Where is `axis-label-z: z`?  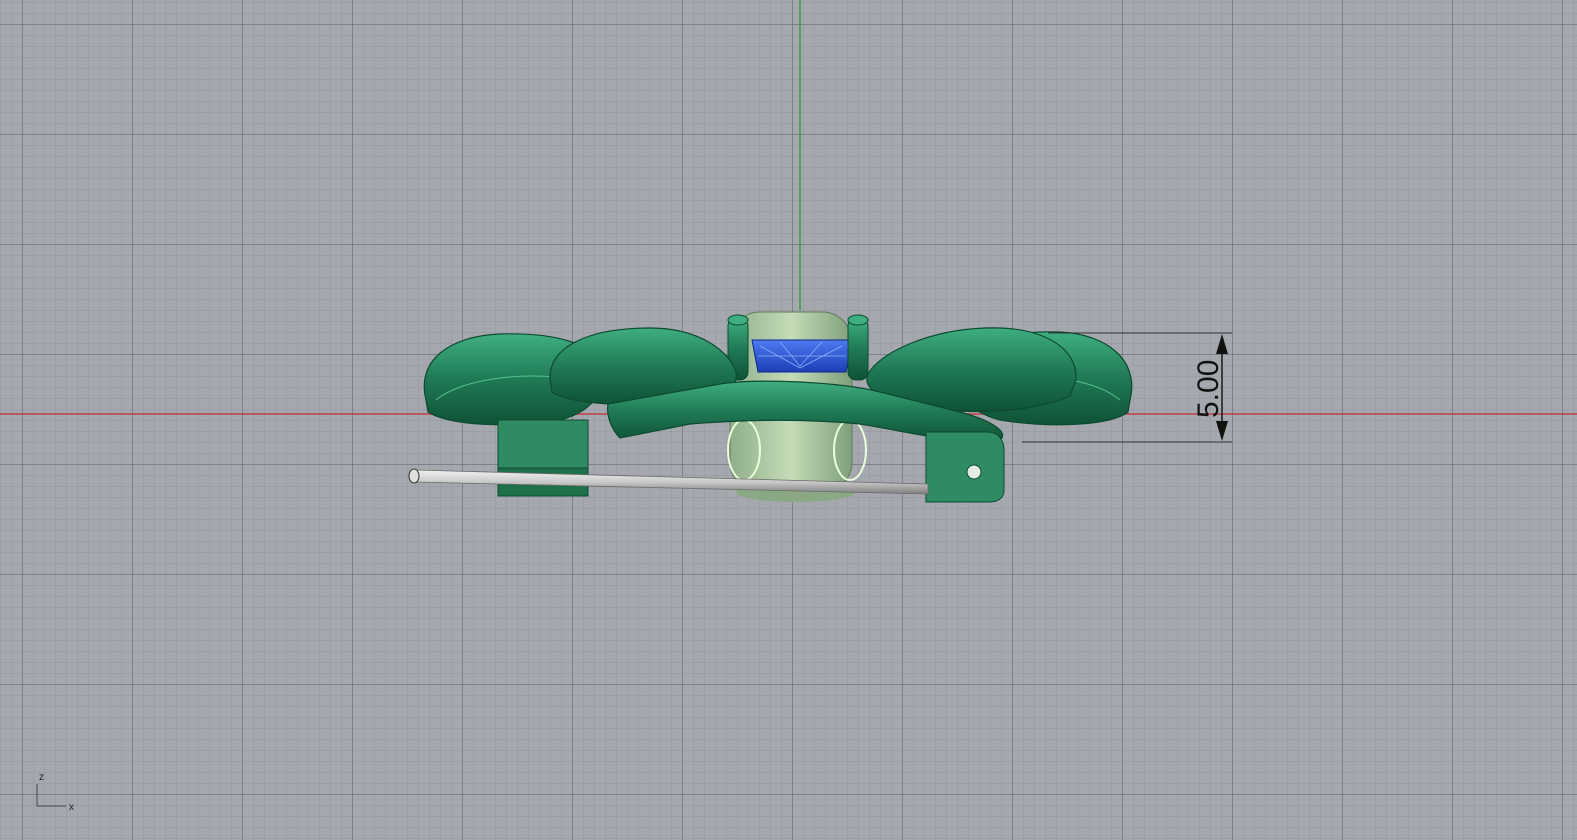 axis-label-z: z is located at coordinates (41, 777).